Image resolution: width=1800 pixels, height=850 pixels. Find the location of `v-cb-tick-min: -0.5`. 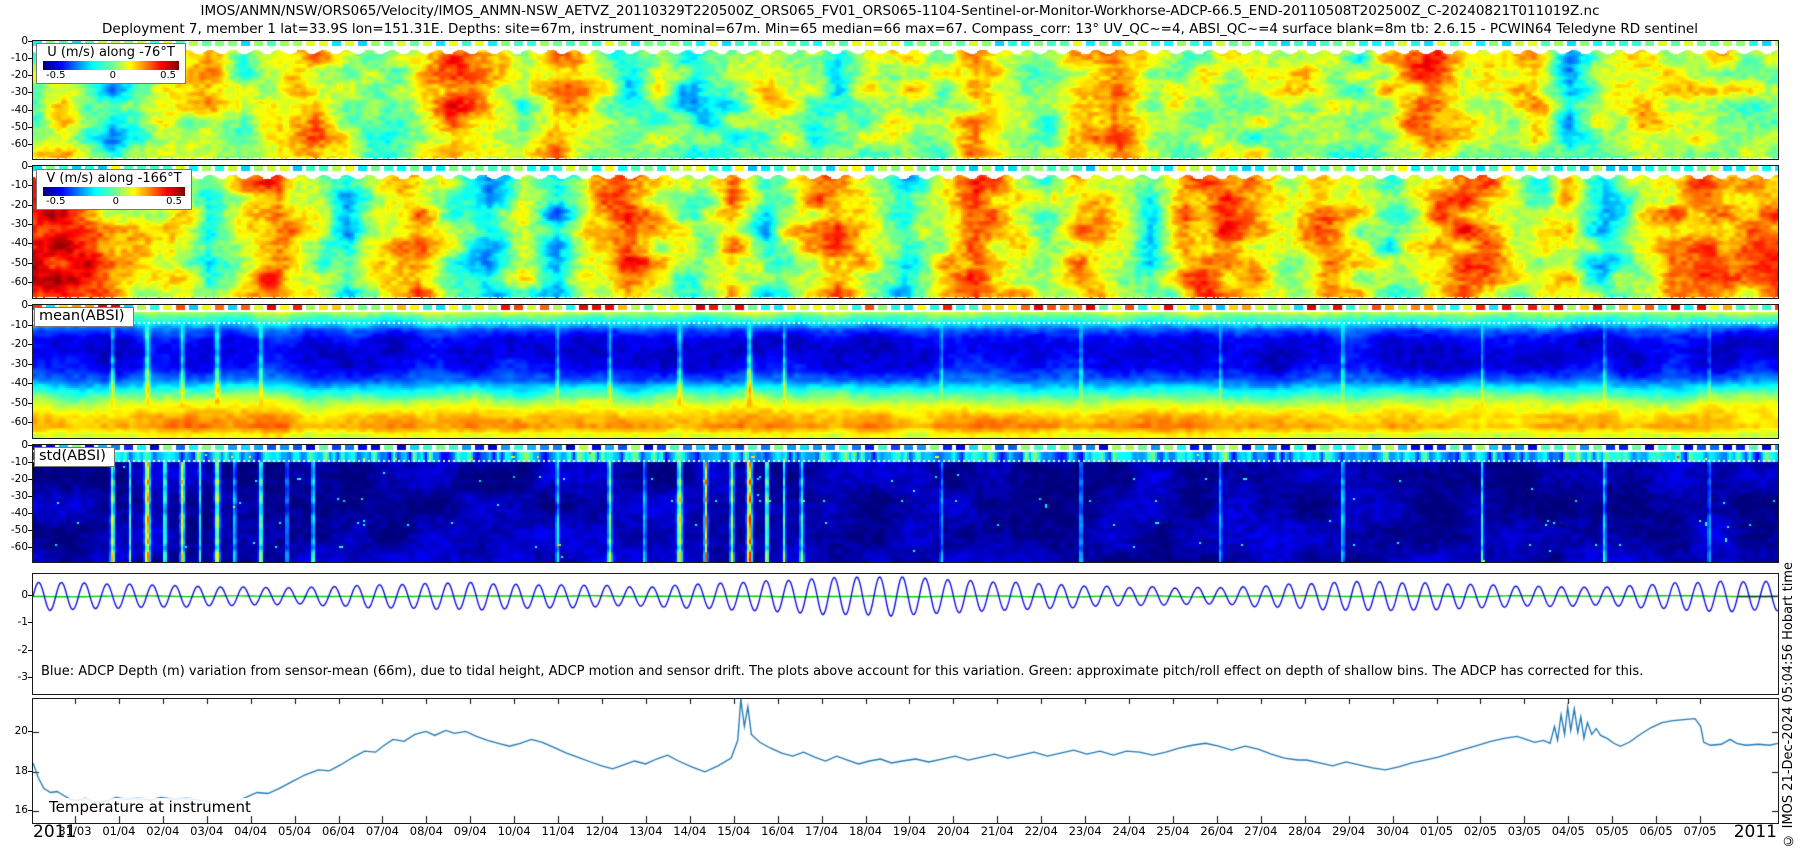

v-cb-tick-min: -0.5 is located at coordinates (56, 201).